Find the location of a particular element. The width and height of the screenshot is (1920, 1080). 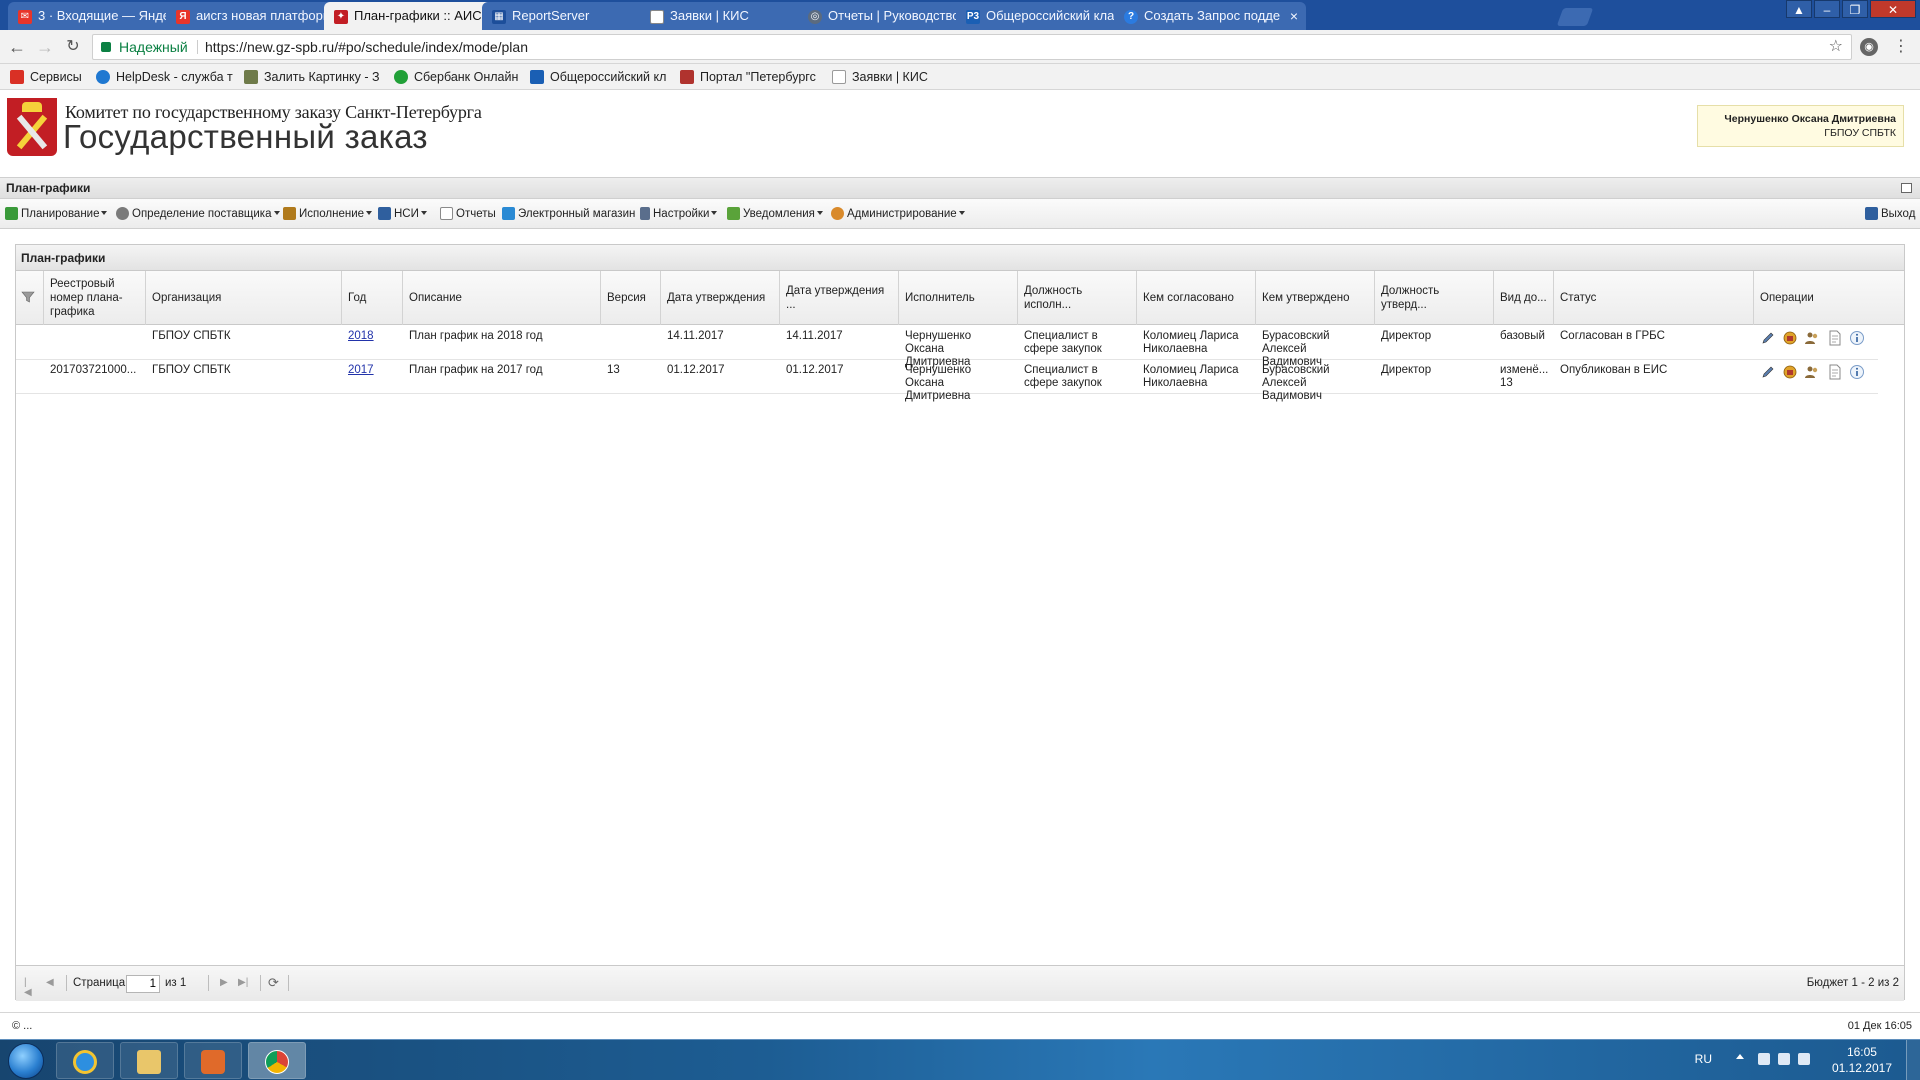

filter-icon is located at coordinates (28, 297).